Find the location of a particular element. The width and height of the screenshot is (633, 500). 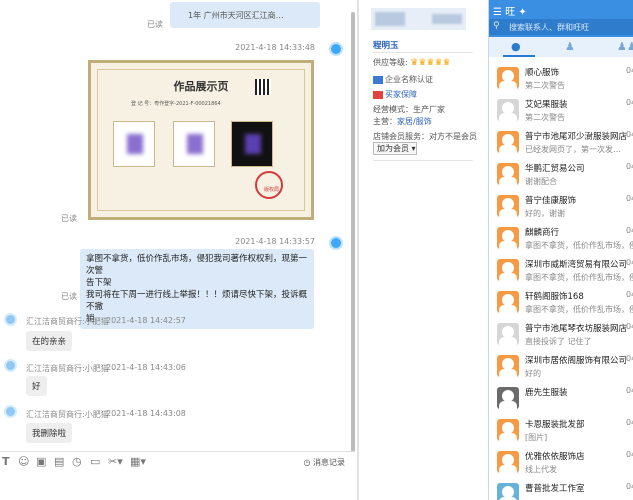

crown-icon: ♛♛♛♛♛ is located at coordinates (430, 63).